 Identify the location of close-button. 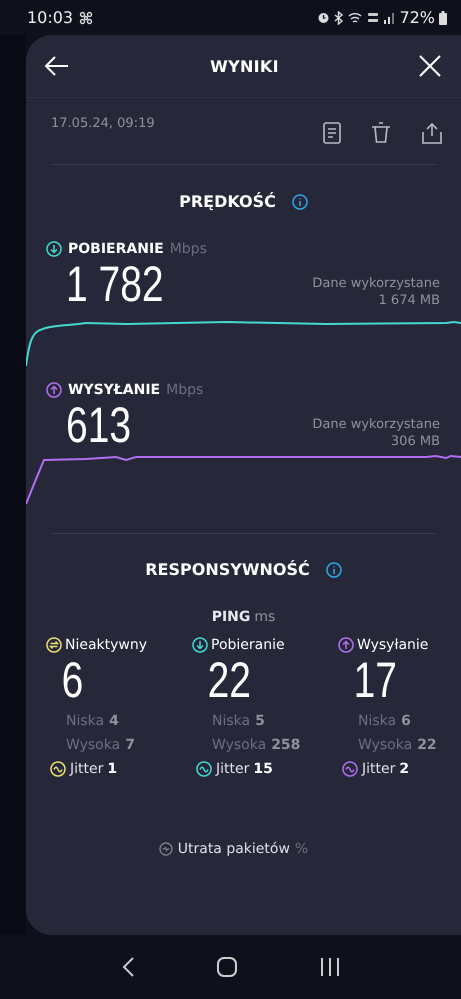
(429, 66).